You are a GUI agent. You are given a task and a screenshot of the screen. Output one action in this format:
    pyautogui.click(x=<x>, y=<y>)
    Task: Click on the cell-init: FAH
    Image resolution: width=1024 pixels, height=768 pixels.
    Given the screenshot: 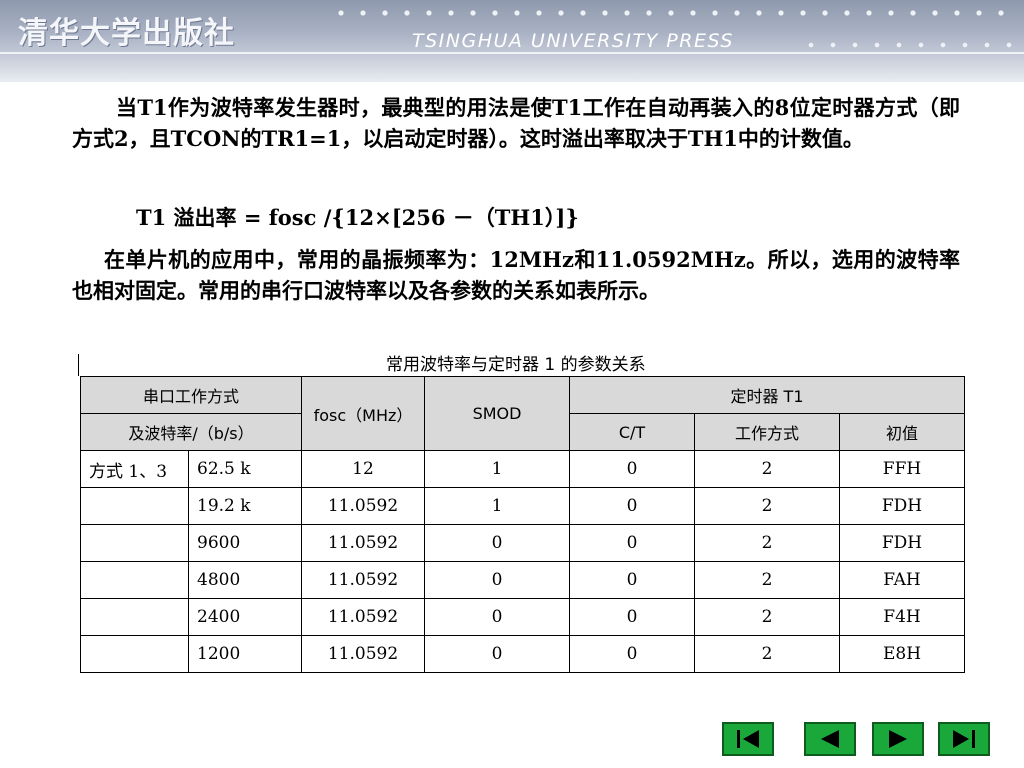 What is the action you would take?
    pyautogui.click(x=902, y=580)
    